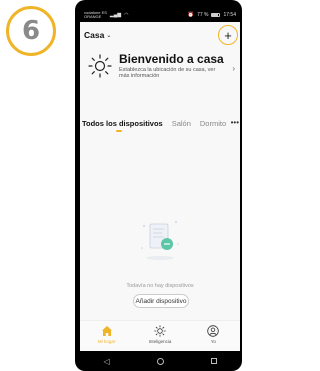 The height and width of the screenshot is (371, 320). I want to click on user-icon, so click(213, 331).